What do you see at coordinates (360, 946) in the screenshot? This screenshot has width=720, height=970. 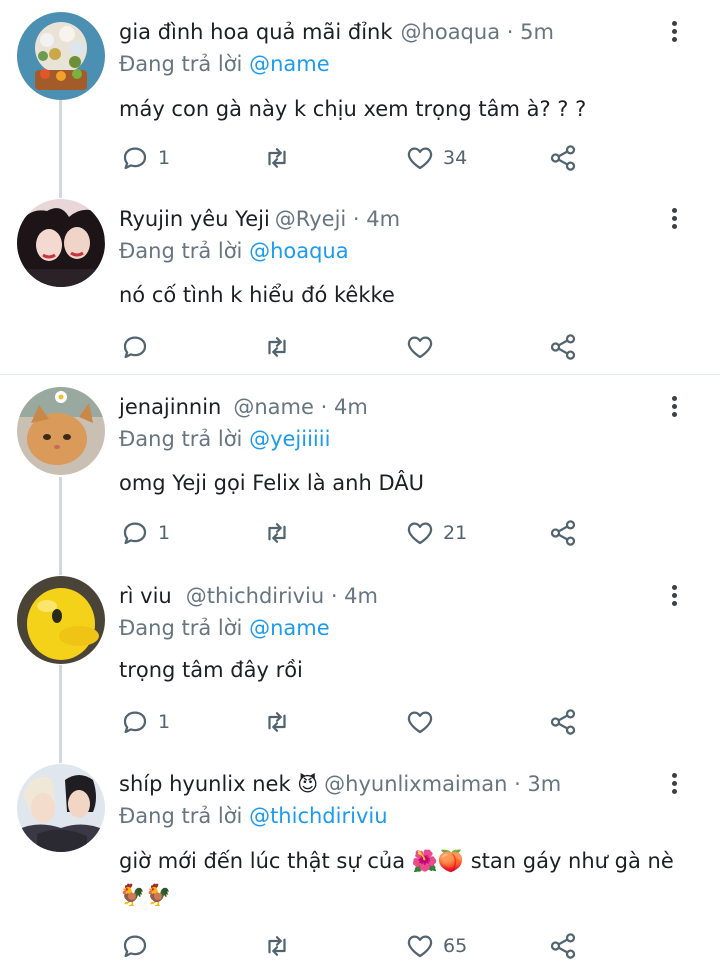 I see `tweet-actions: 65` at bounding box center [360, 946].